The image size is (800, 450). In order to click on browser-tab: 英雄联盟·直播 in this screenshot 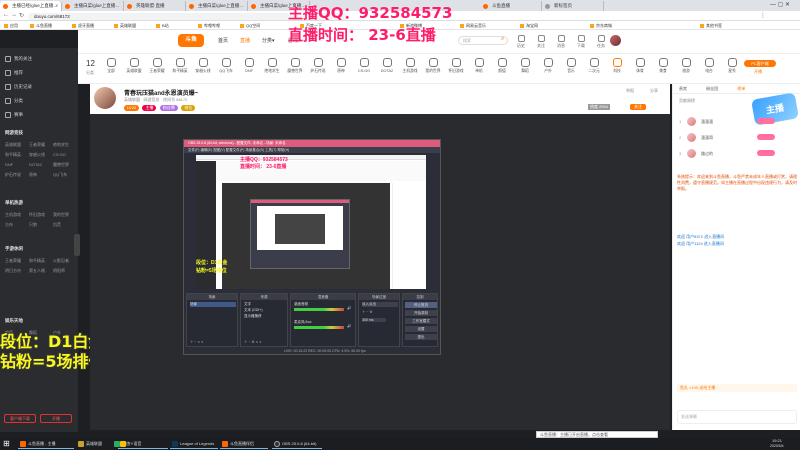, I will do `click(155, 6)`.